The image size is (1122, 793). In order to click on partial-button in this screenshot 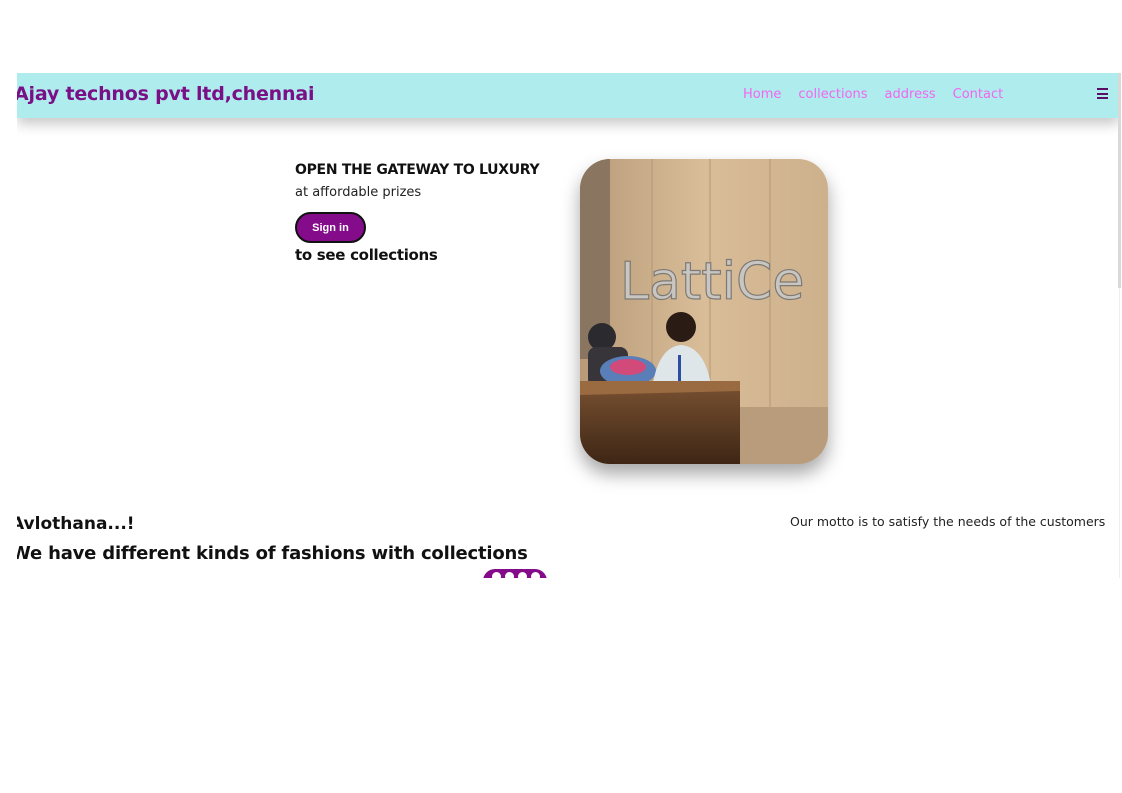, I will do `click(515, 573)`.